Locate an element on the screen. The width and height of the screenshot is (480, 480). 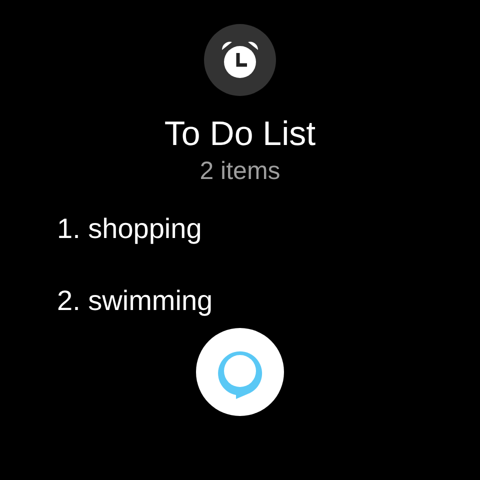
title: To Do List is located at coordinates (240, 134).